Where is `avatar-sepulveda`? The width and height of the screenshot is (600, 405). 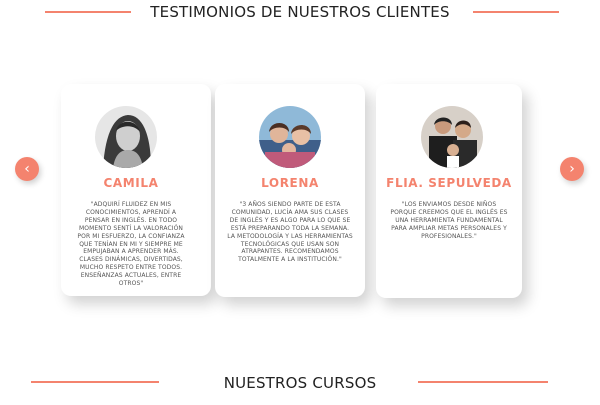
avatar-sepulveda is located at coordinates (452, 137).